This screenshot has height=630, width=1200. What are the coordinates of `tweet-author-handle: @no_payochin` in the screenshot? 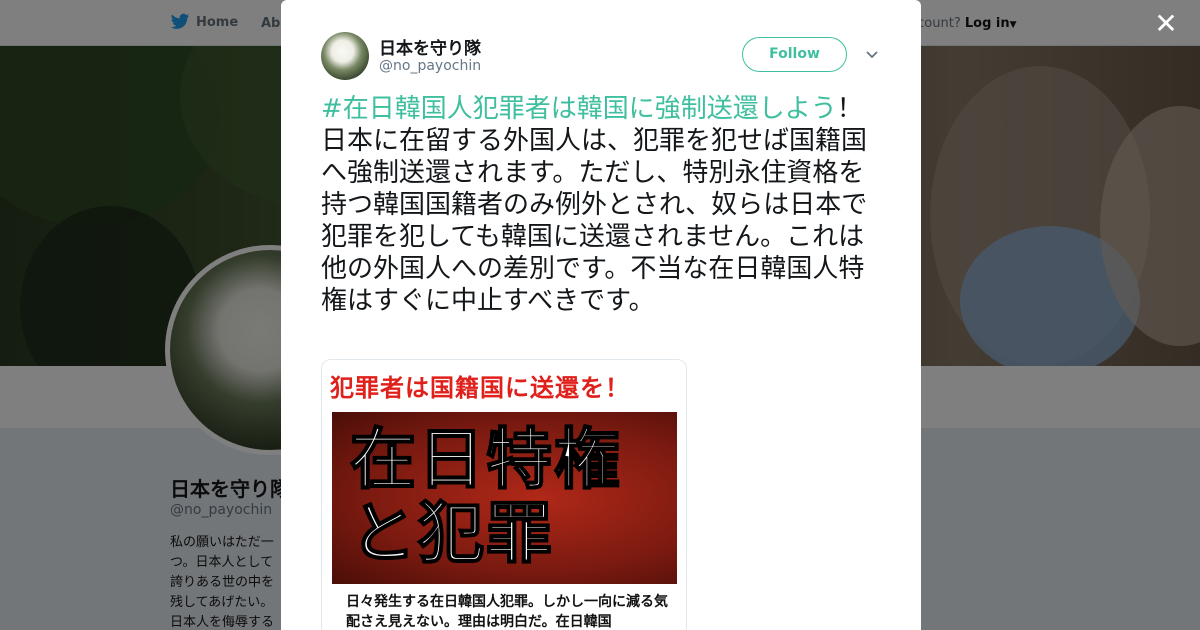 It's located at (430, 66).